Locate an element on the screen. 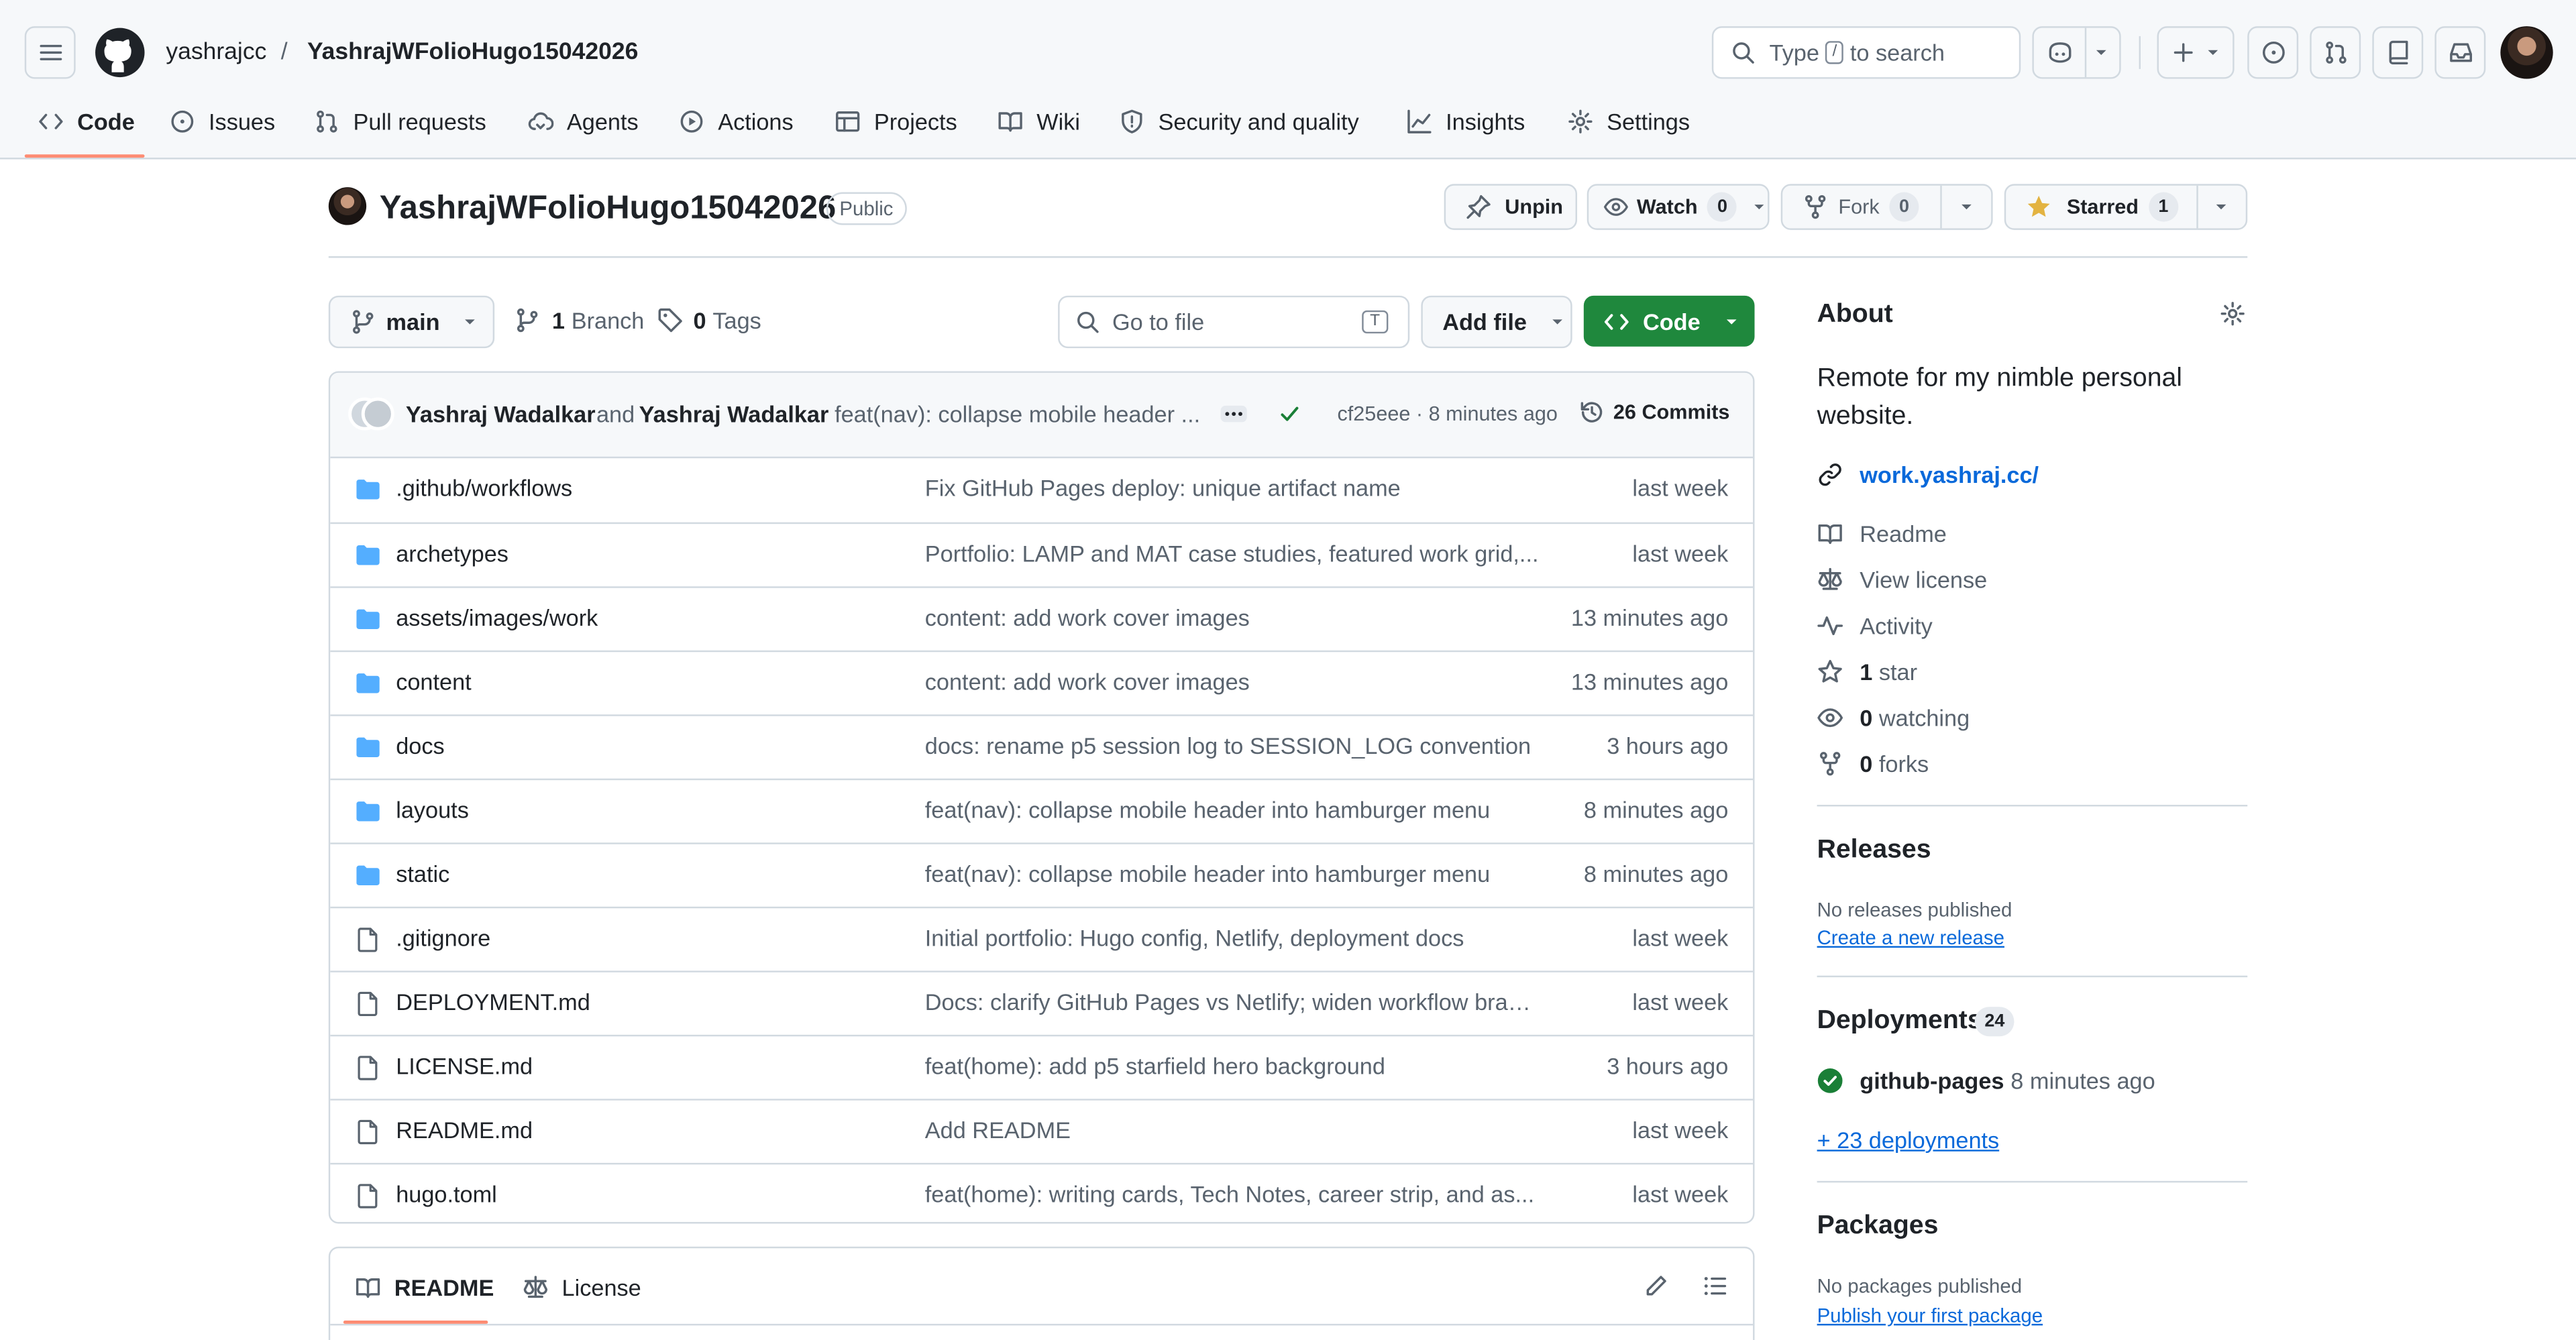  table-row: README.md Add README last week is located at coordinates (1042, 1131).